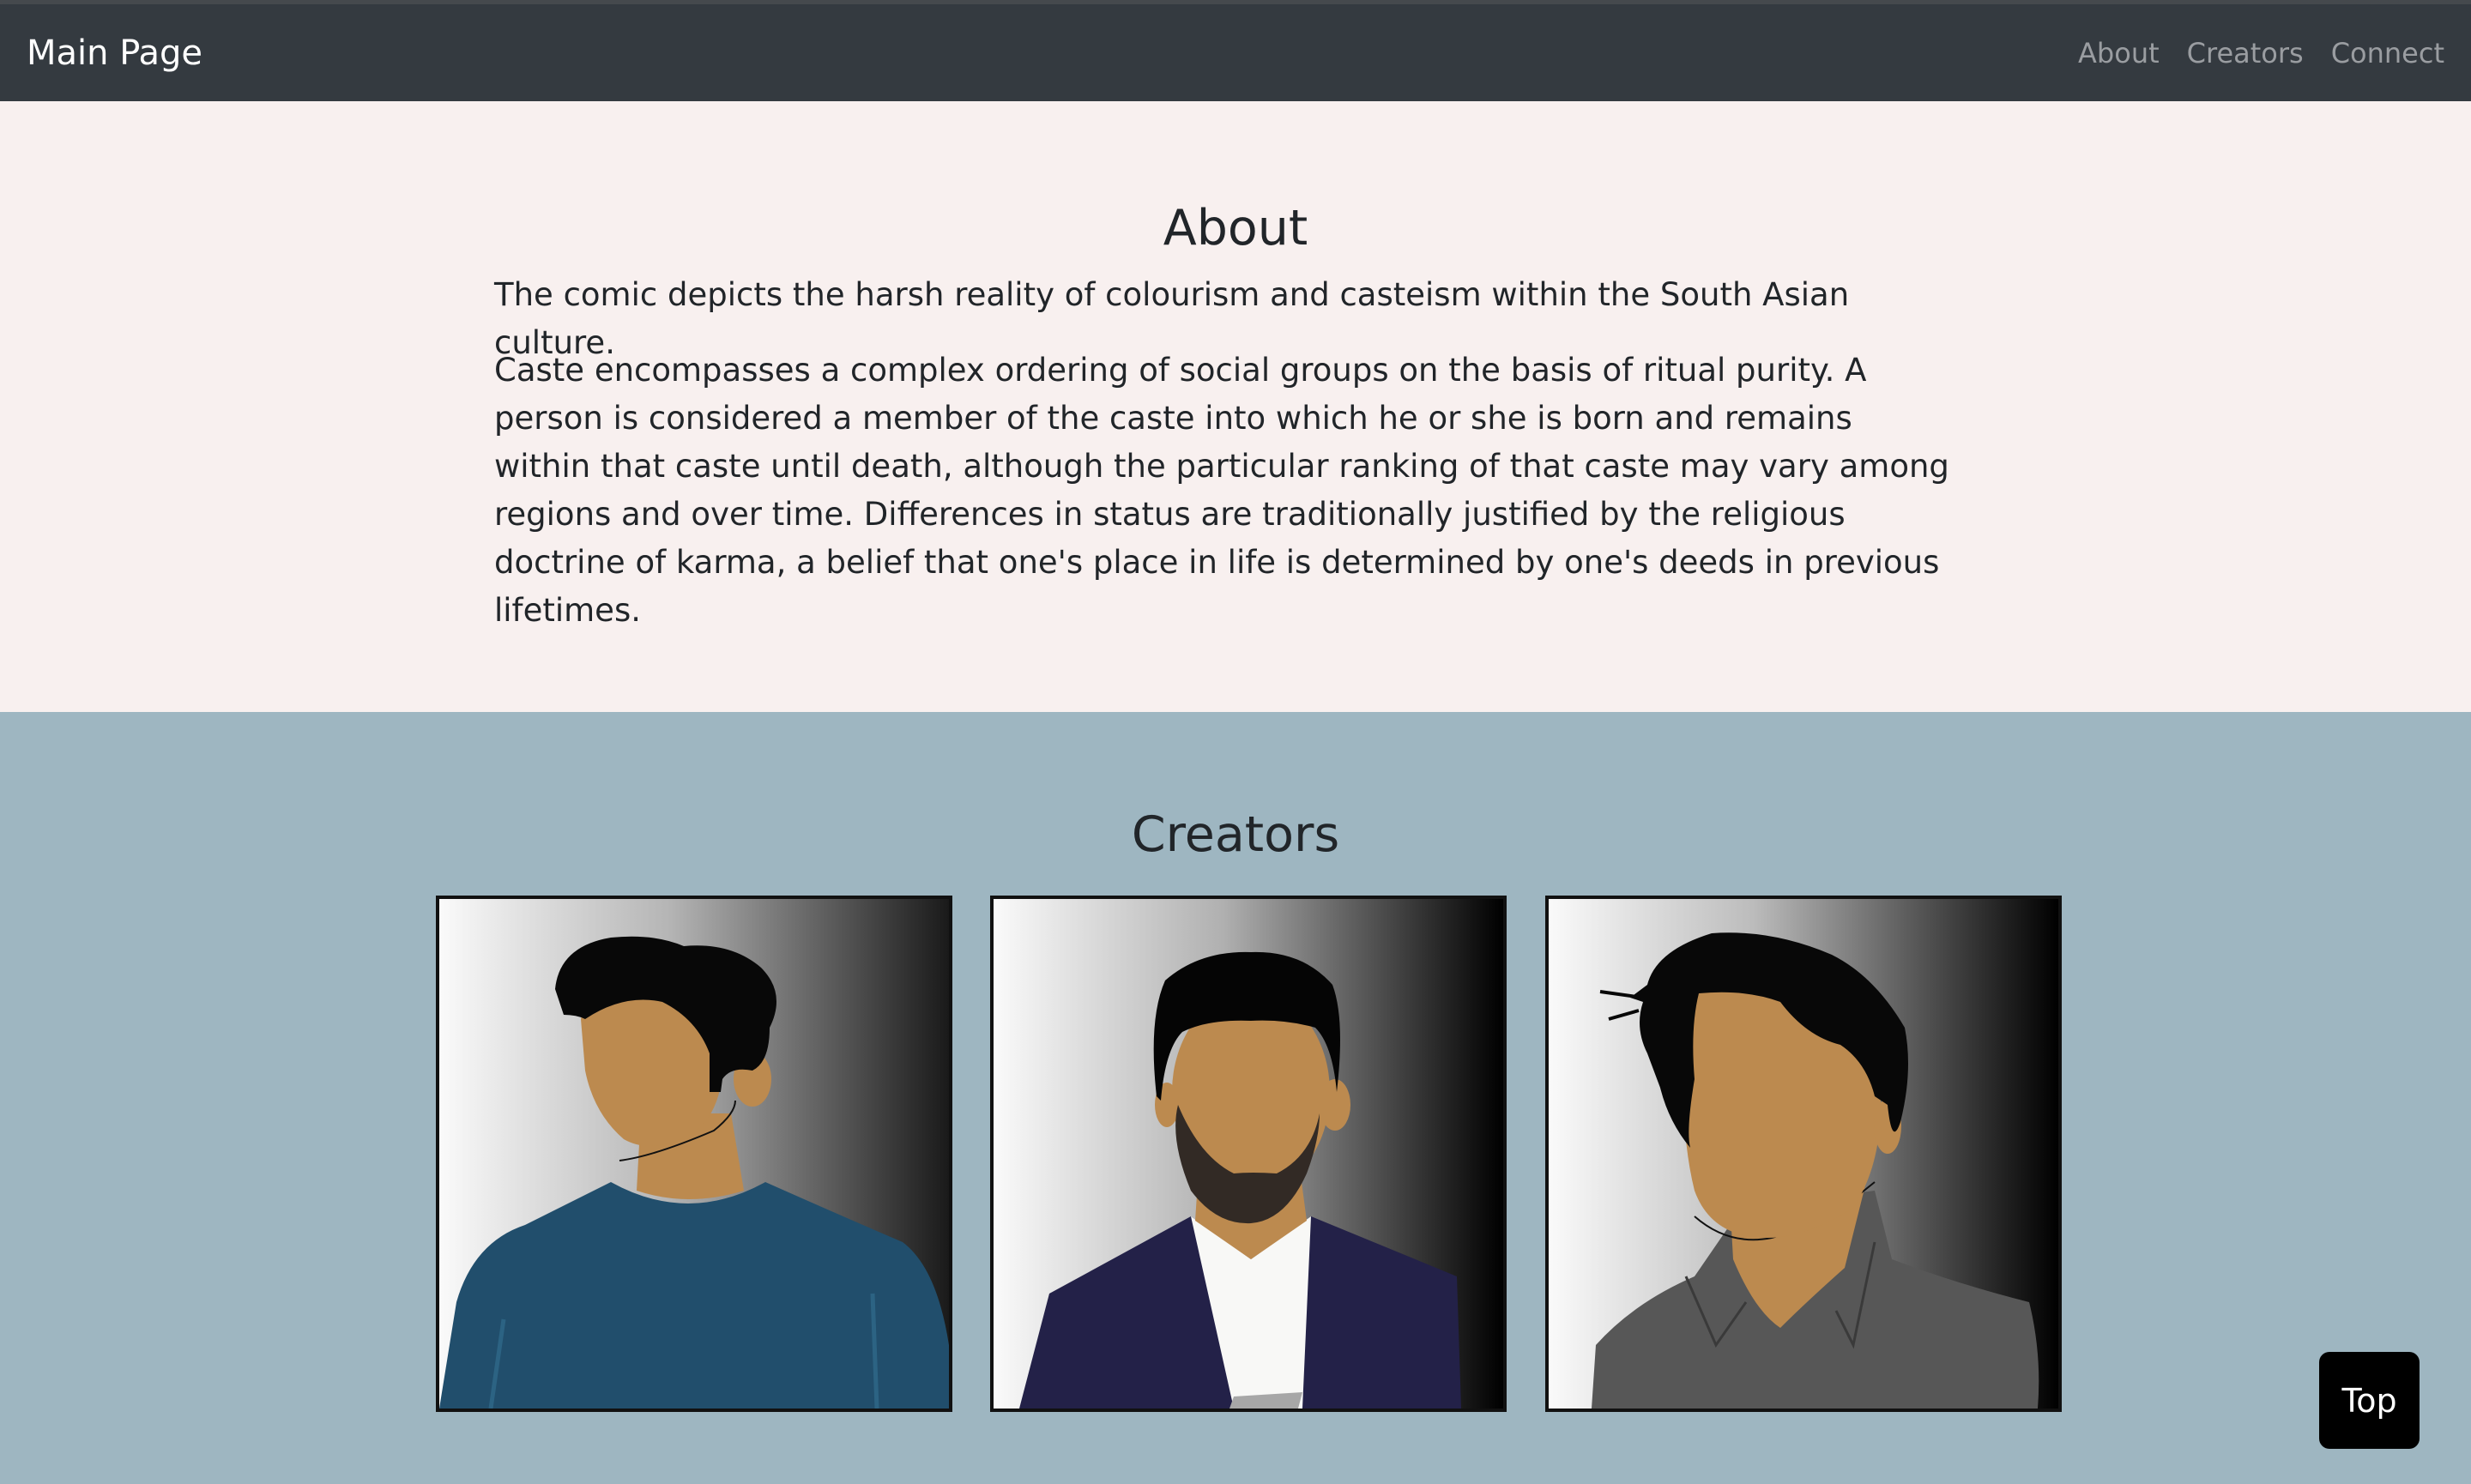 This screenshot has height=1484, width=2471. Describe the element at coordinates (2387, 53) in the screenshot. I see `nav-link-connect: Connect` at that location.